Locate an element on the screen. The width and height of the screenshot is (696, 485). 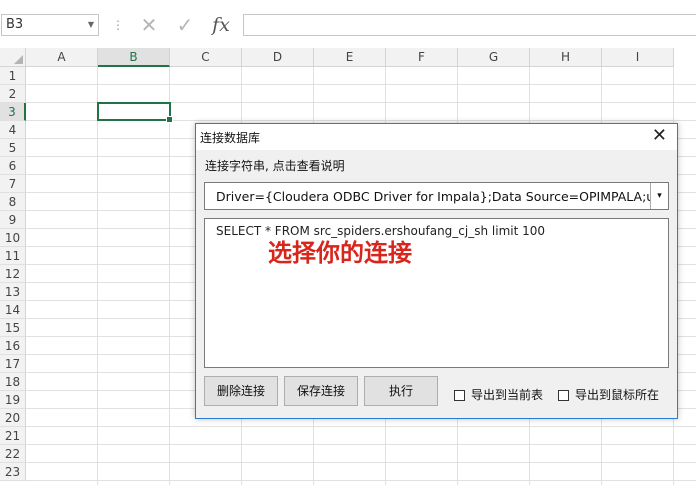
export-cursor-label: 导出到鼠标所在 is located at coordinates (617, 395).